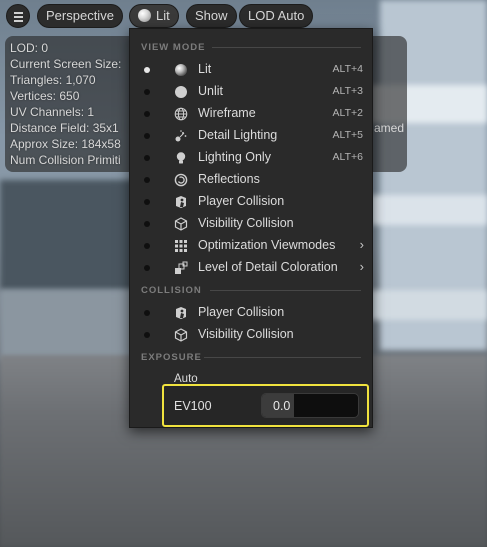  Describe the element at coordinates (18, 16) in the screenshot. I see `hamburger-menu-button` at that location.